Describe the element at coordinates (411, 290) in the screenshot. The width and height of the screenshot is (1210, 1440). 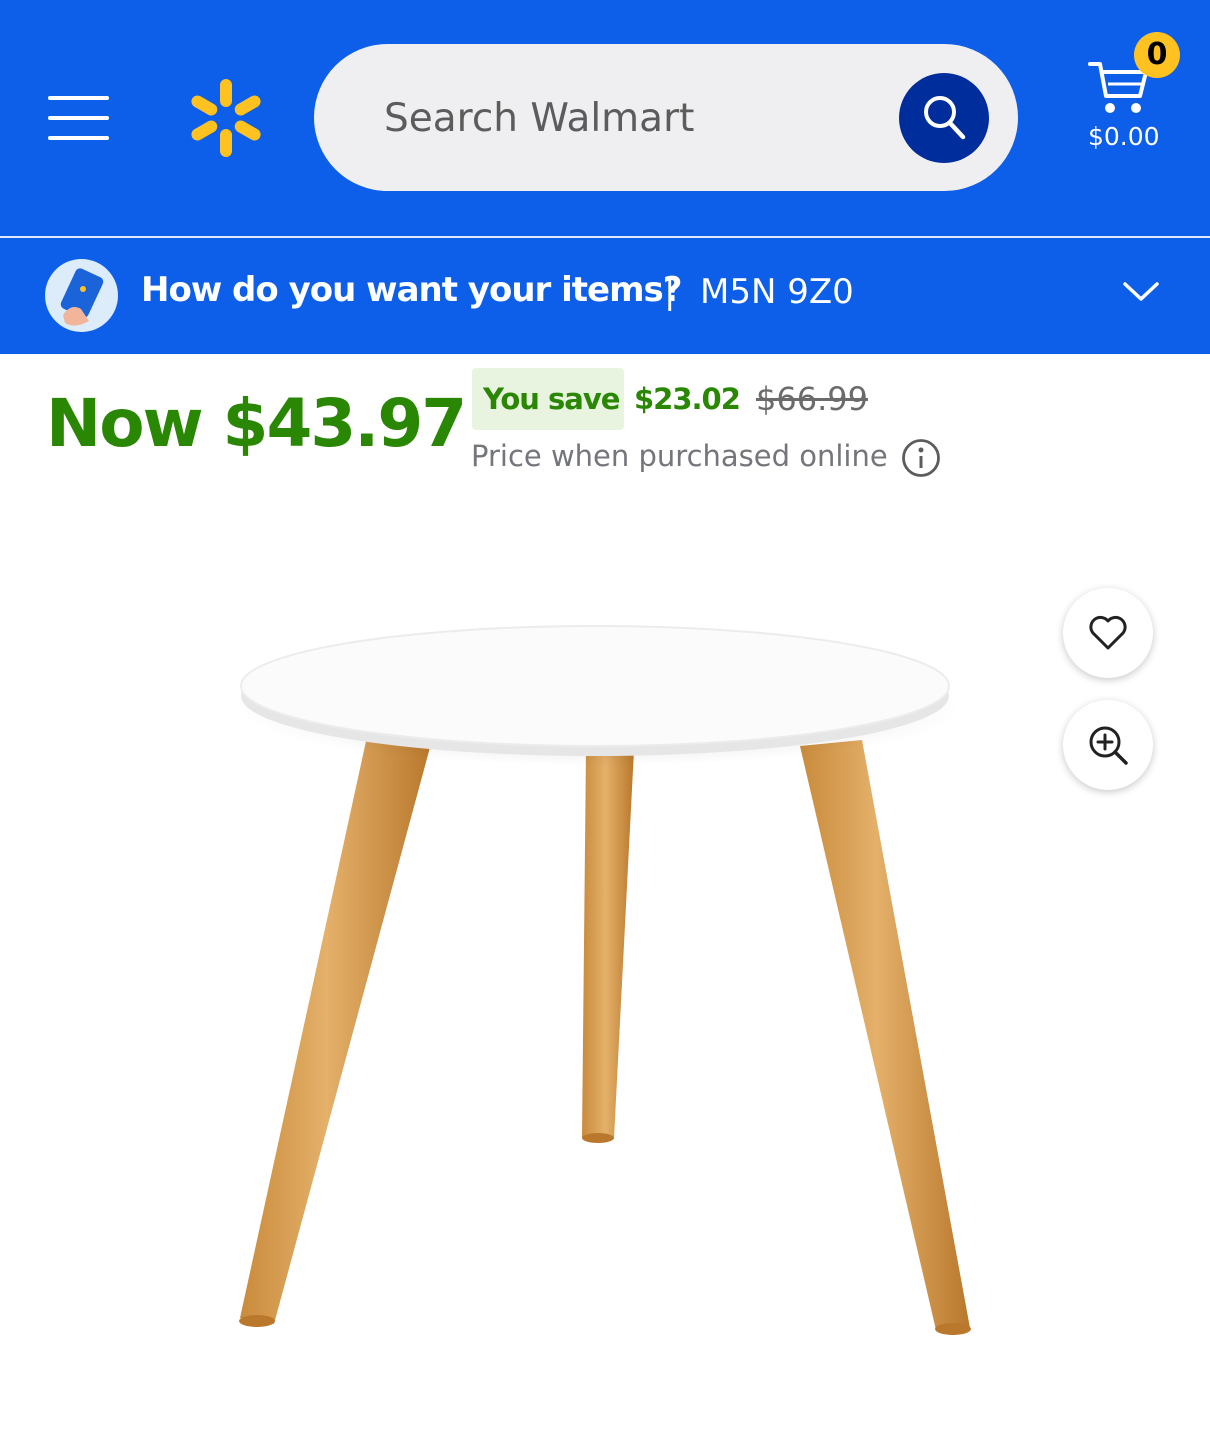
I see `delivery-question: How do you want your items?` at that location.